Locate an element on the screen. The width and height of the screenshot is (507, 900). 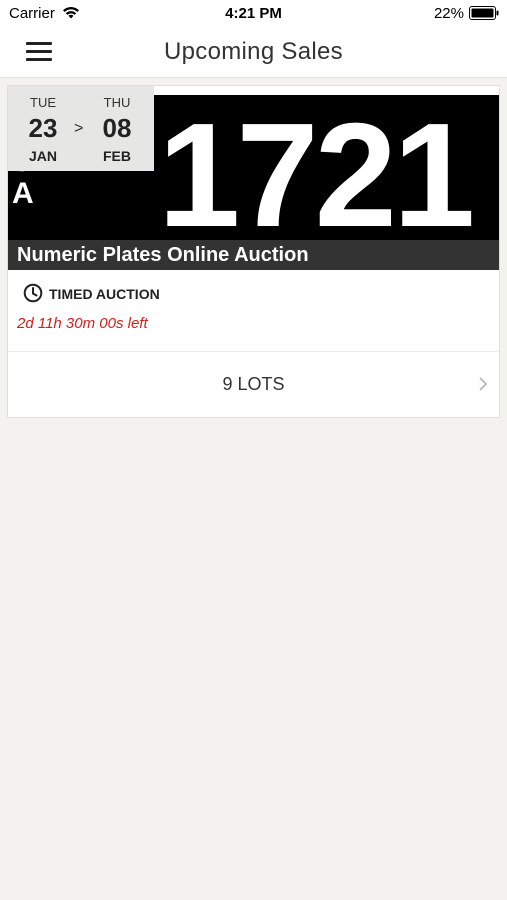
navigation-bar: Upcoming Sales is located at coordinates (253, 53).